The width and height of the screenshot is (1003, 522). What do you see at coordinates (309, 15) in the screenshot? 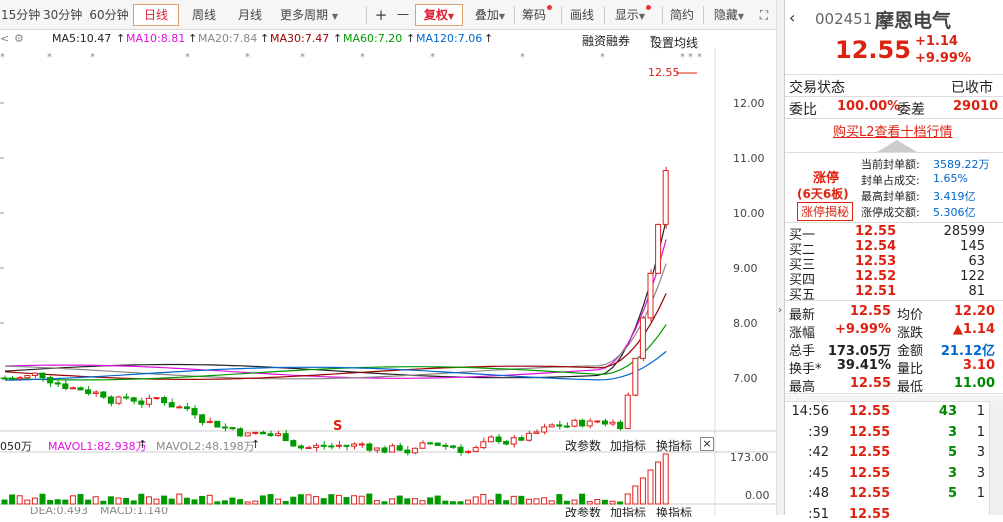
I see `period-more: 更多周期 ▼` at bounding box center [309, 15].